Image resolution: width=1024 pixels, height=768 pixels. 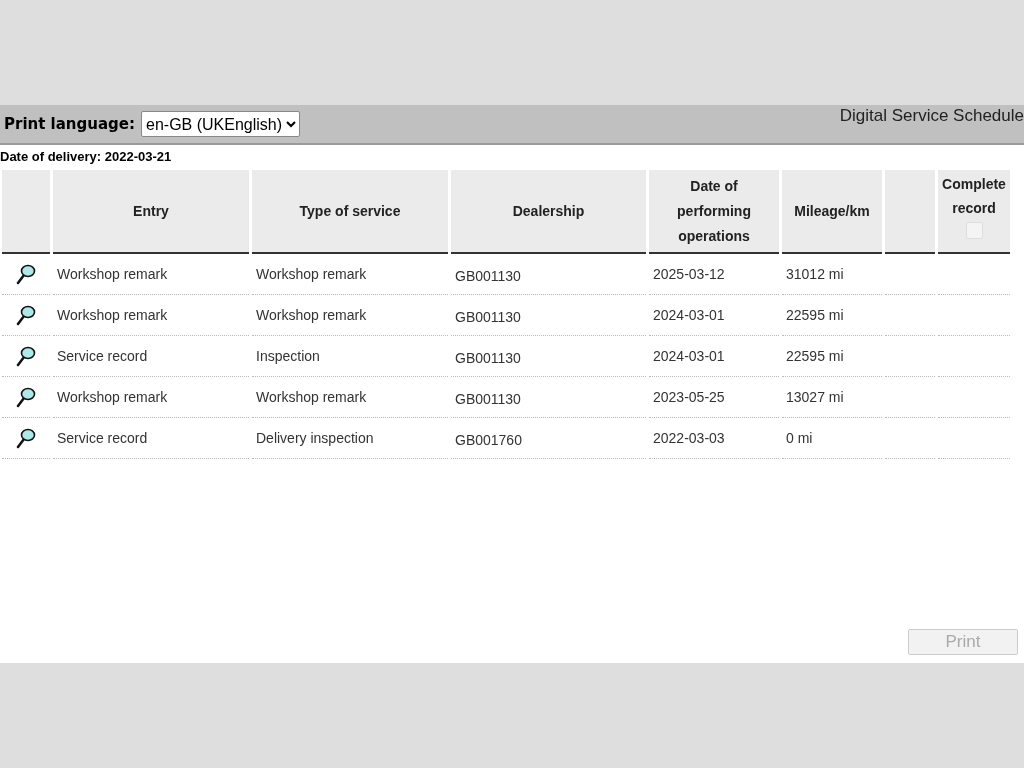 What do you see at coordinates (714, 438) in the screenshot?
I see `table-cell: 2022-03-03` at bounding box center [714, 438].